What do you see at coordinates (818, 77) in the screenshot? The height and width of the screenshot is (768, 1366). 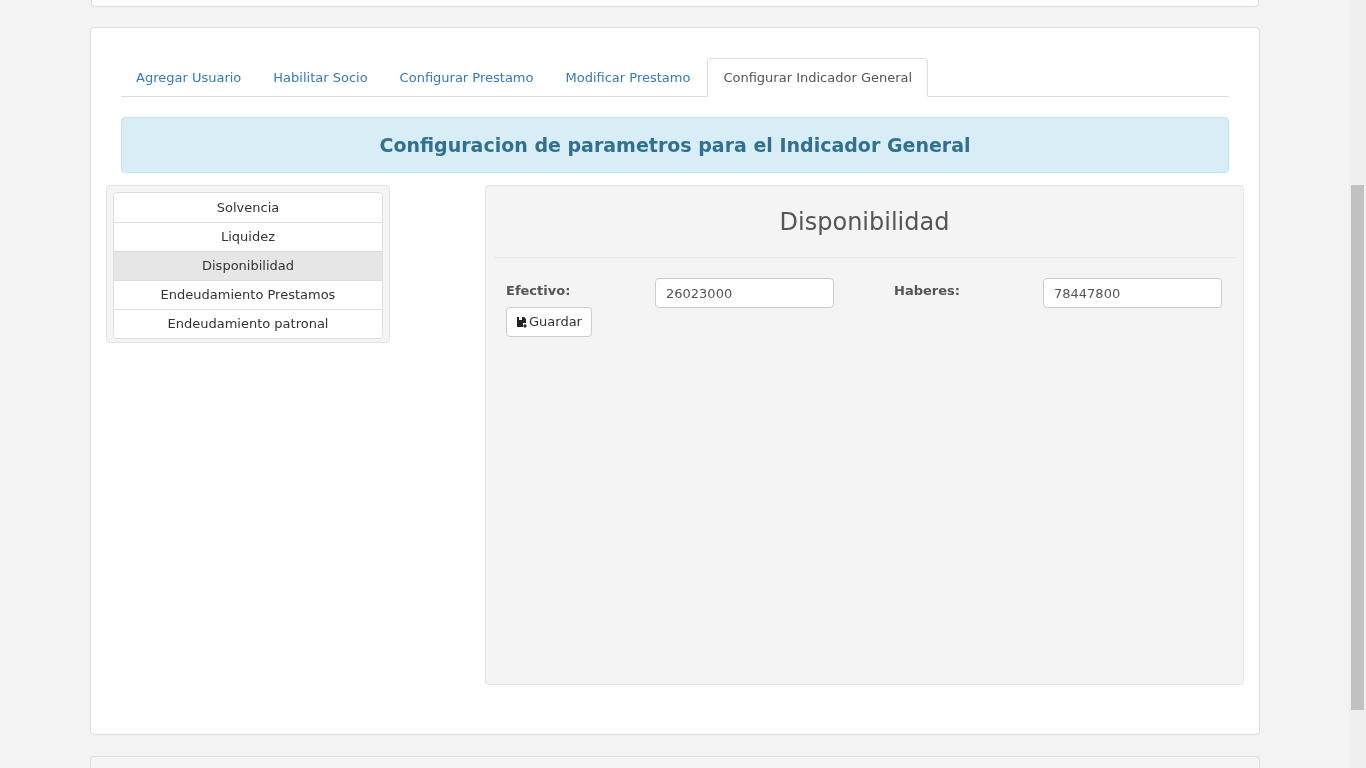 I see `tab: Configurar Indicador General` at bounding box center [818, 77].